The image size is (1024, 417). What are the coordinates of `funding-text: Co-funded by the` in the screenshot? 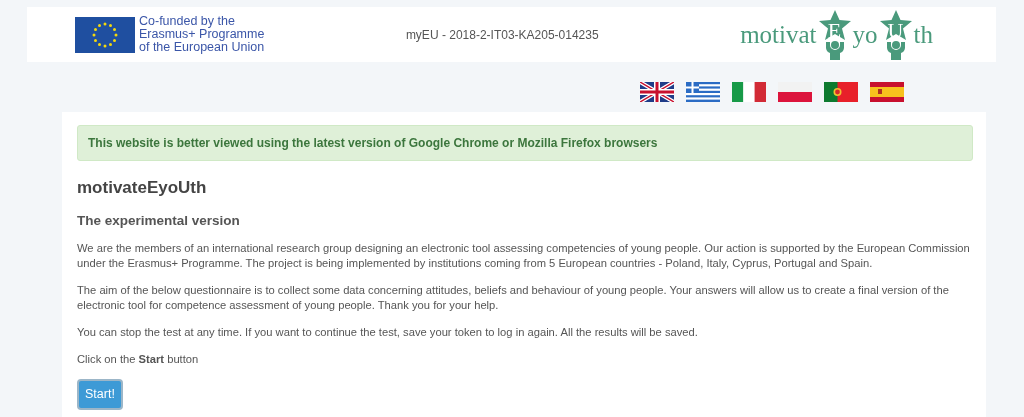 It's located at (187, 21).